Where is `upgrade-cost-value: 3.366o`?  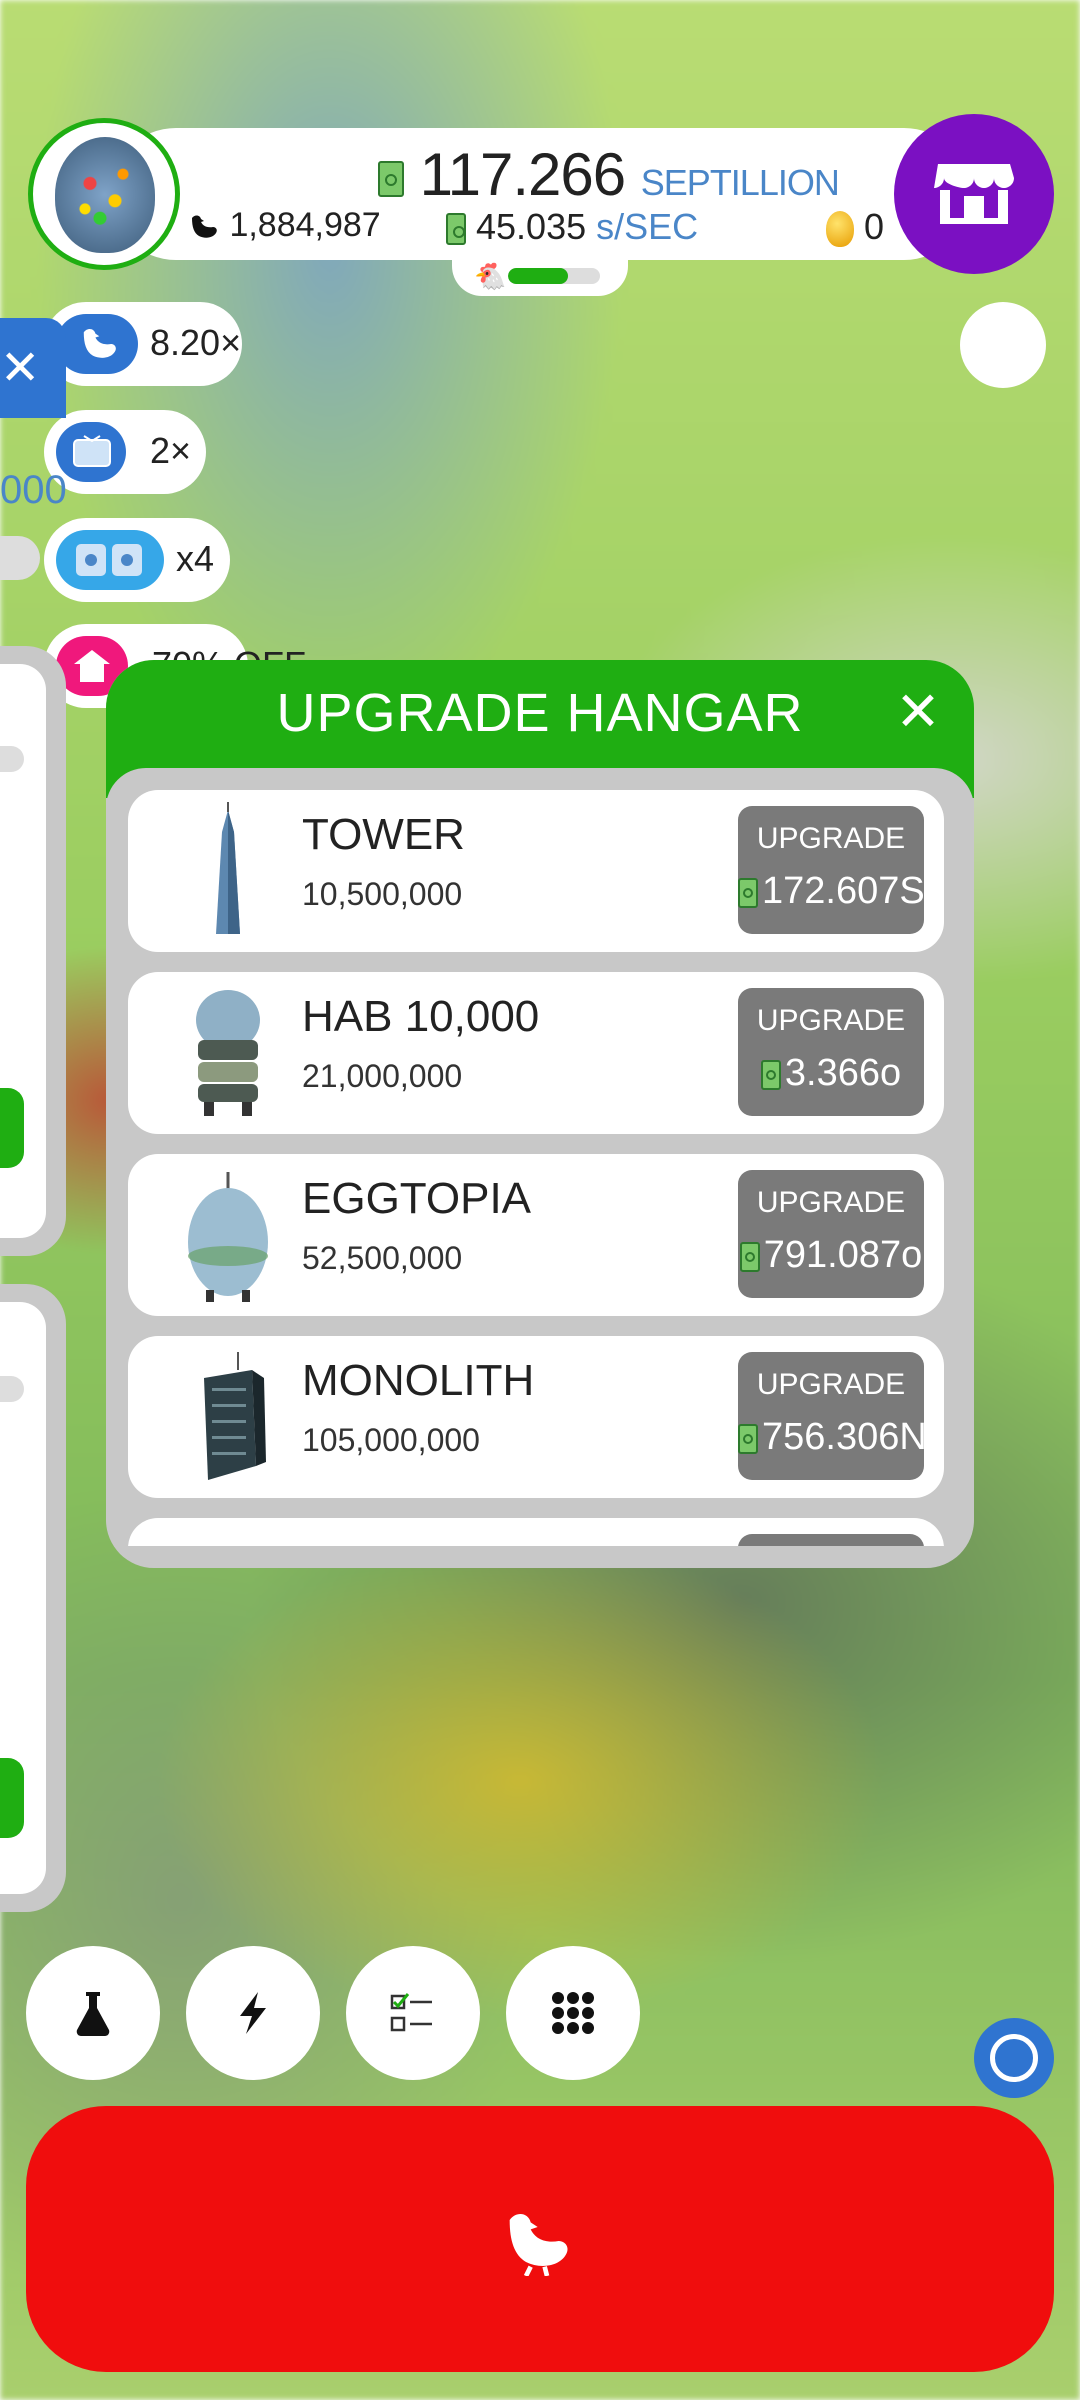
upgrade-cost-value: 3.366o is located at coordinates (843, 1073).